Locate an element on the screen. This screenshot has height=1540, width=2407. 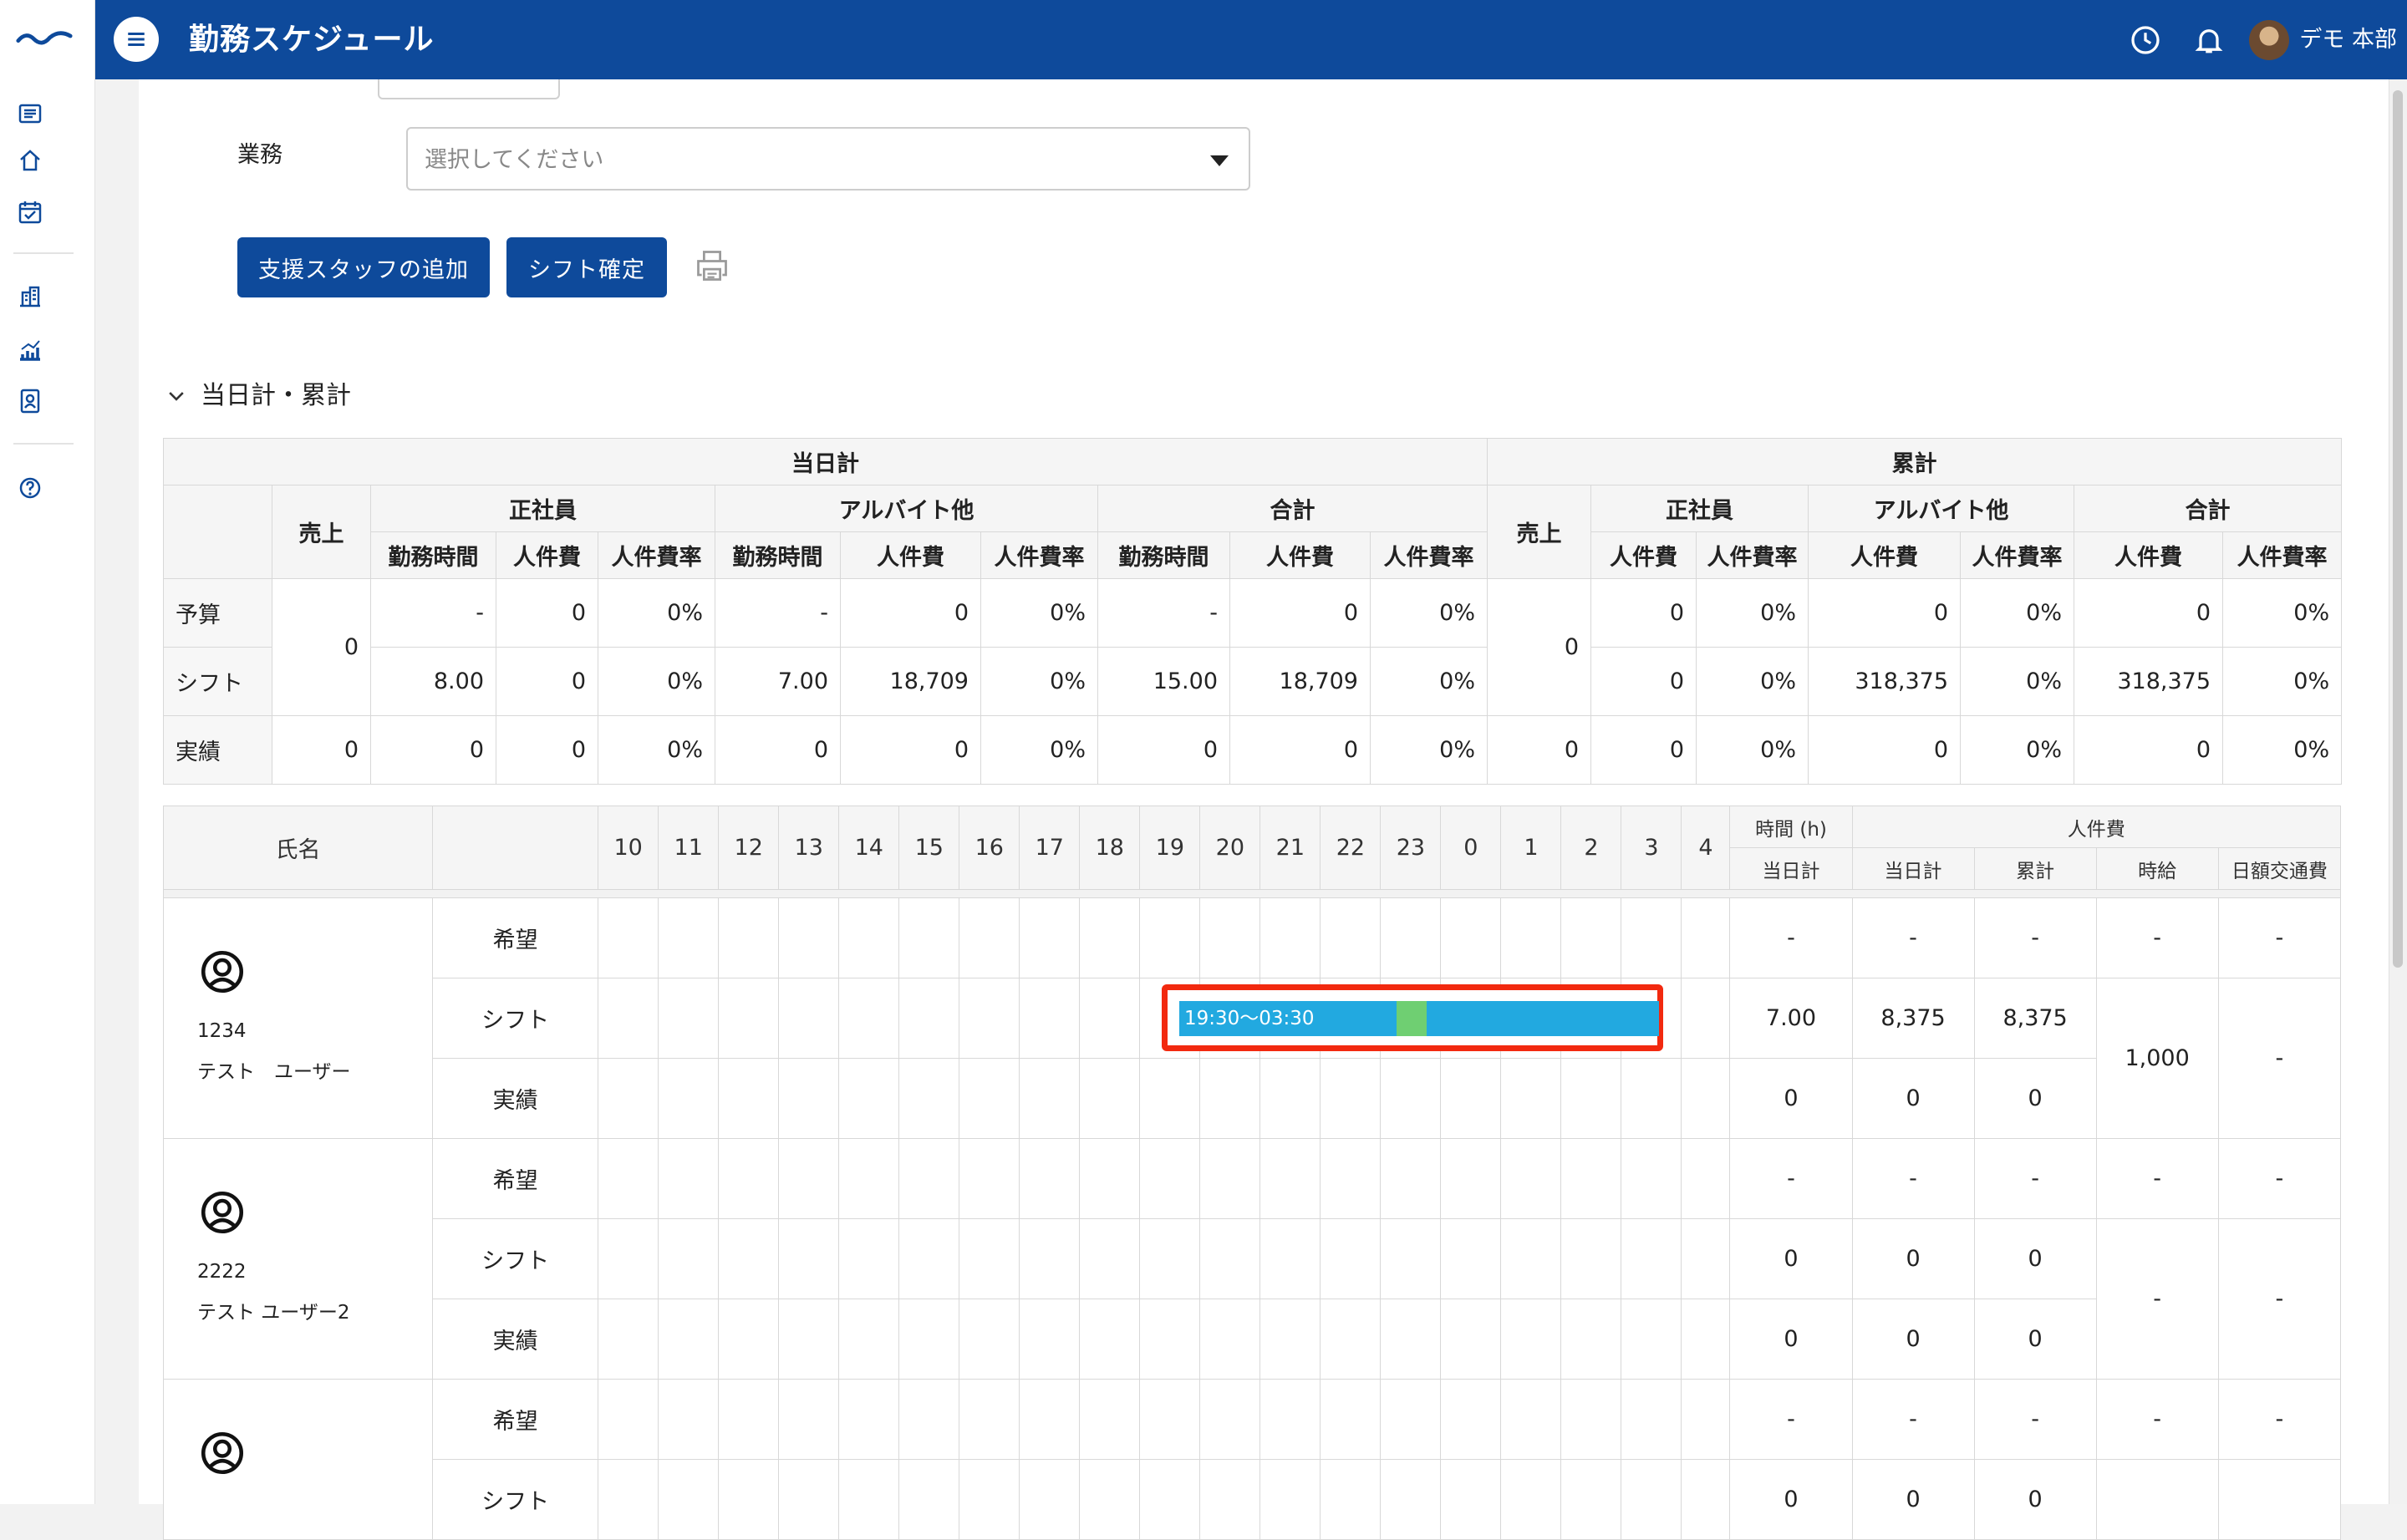
list-icon is located at coordinates (30, 113).